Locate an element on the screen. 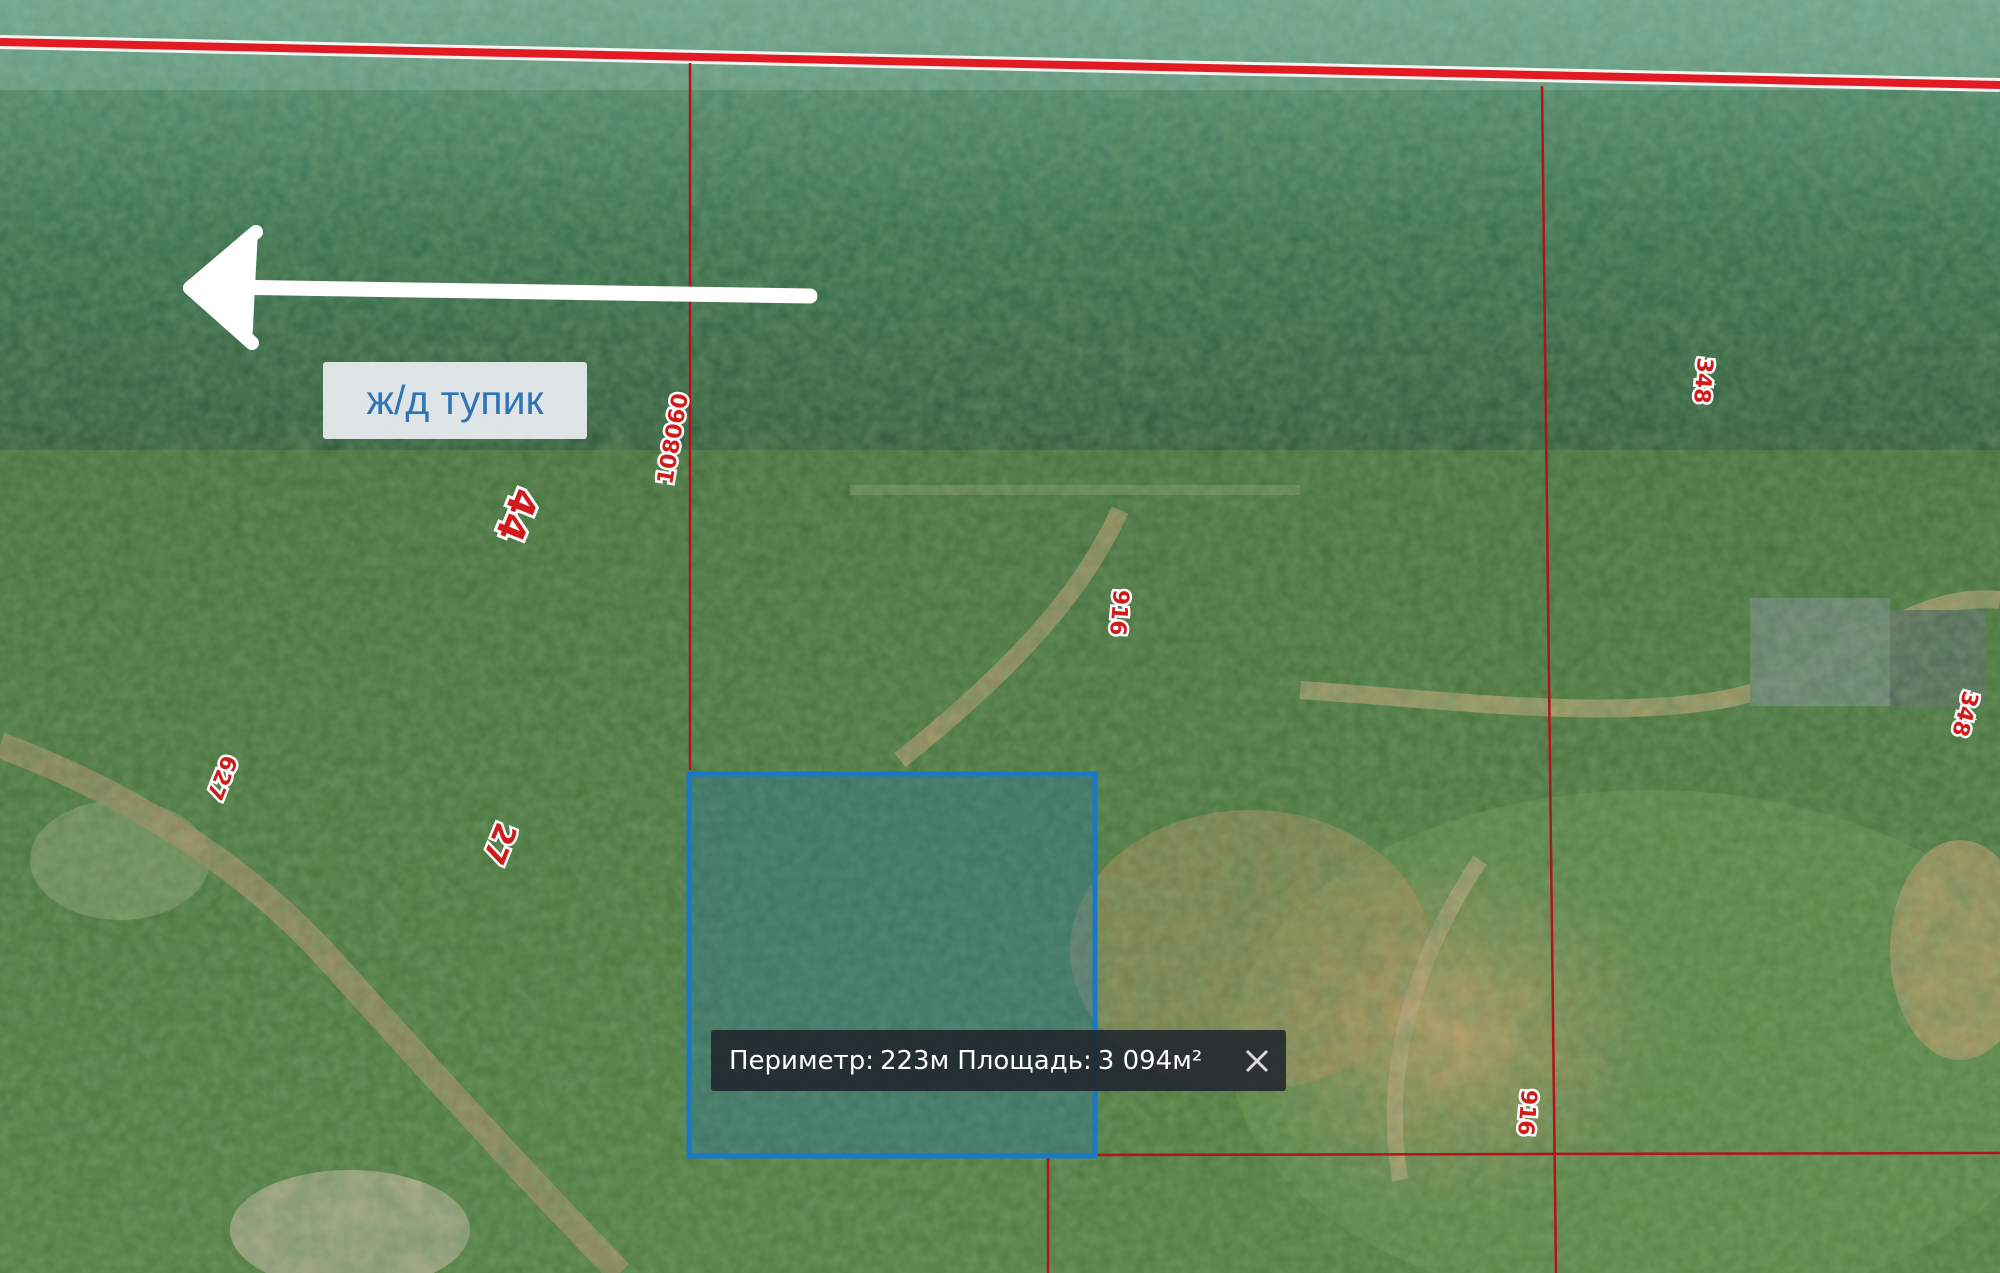 Image resolution: width=2000 pixels, height=1273 pixels. parcel-number-label: 44 is located at coordinates (517, 515).